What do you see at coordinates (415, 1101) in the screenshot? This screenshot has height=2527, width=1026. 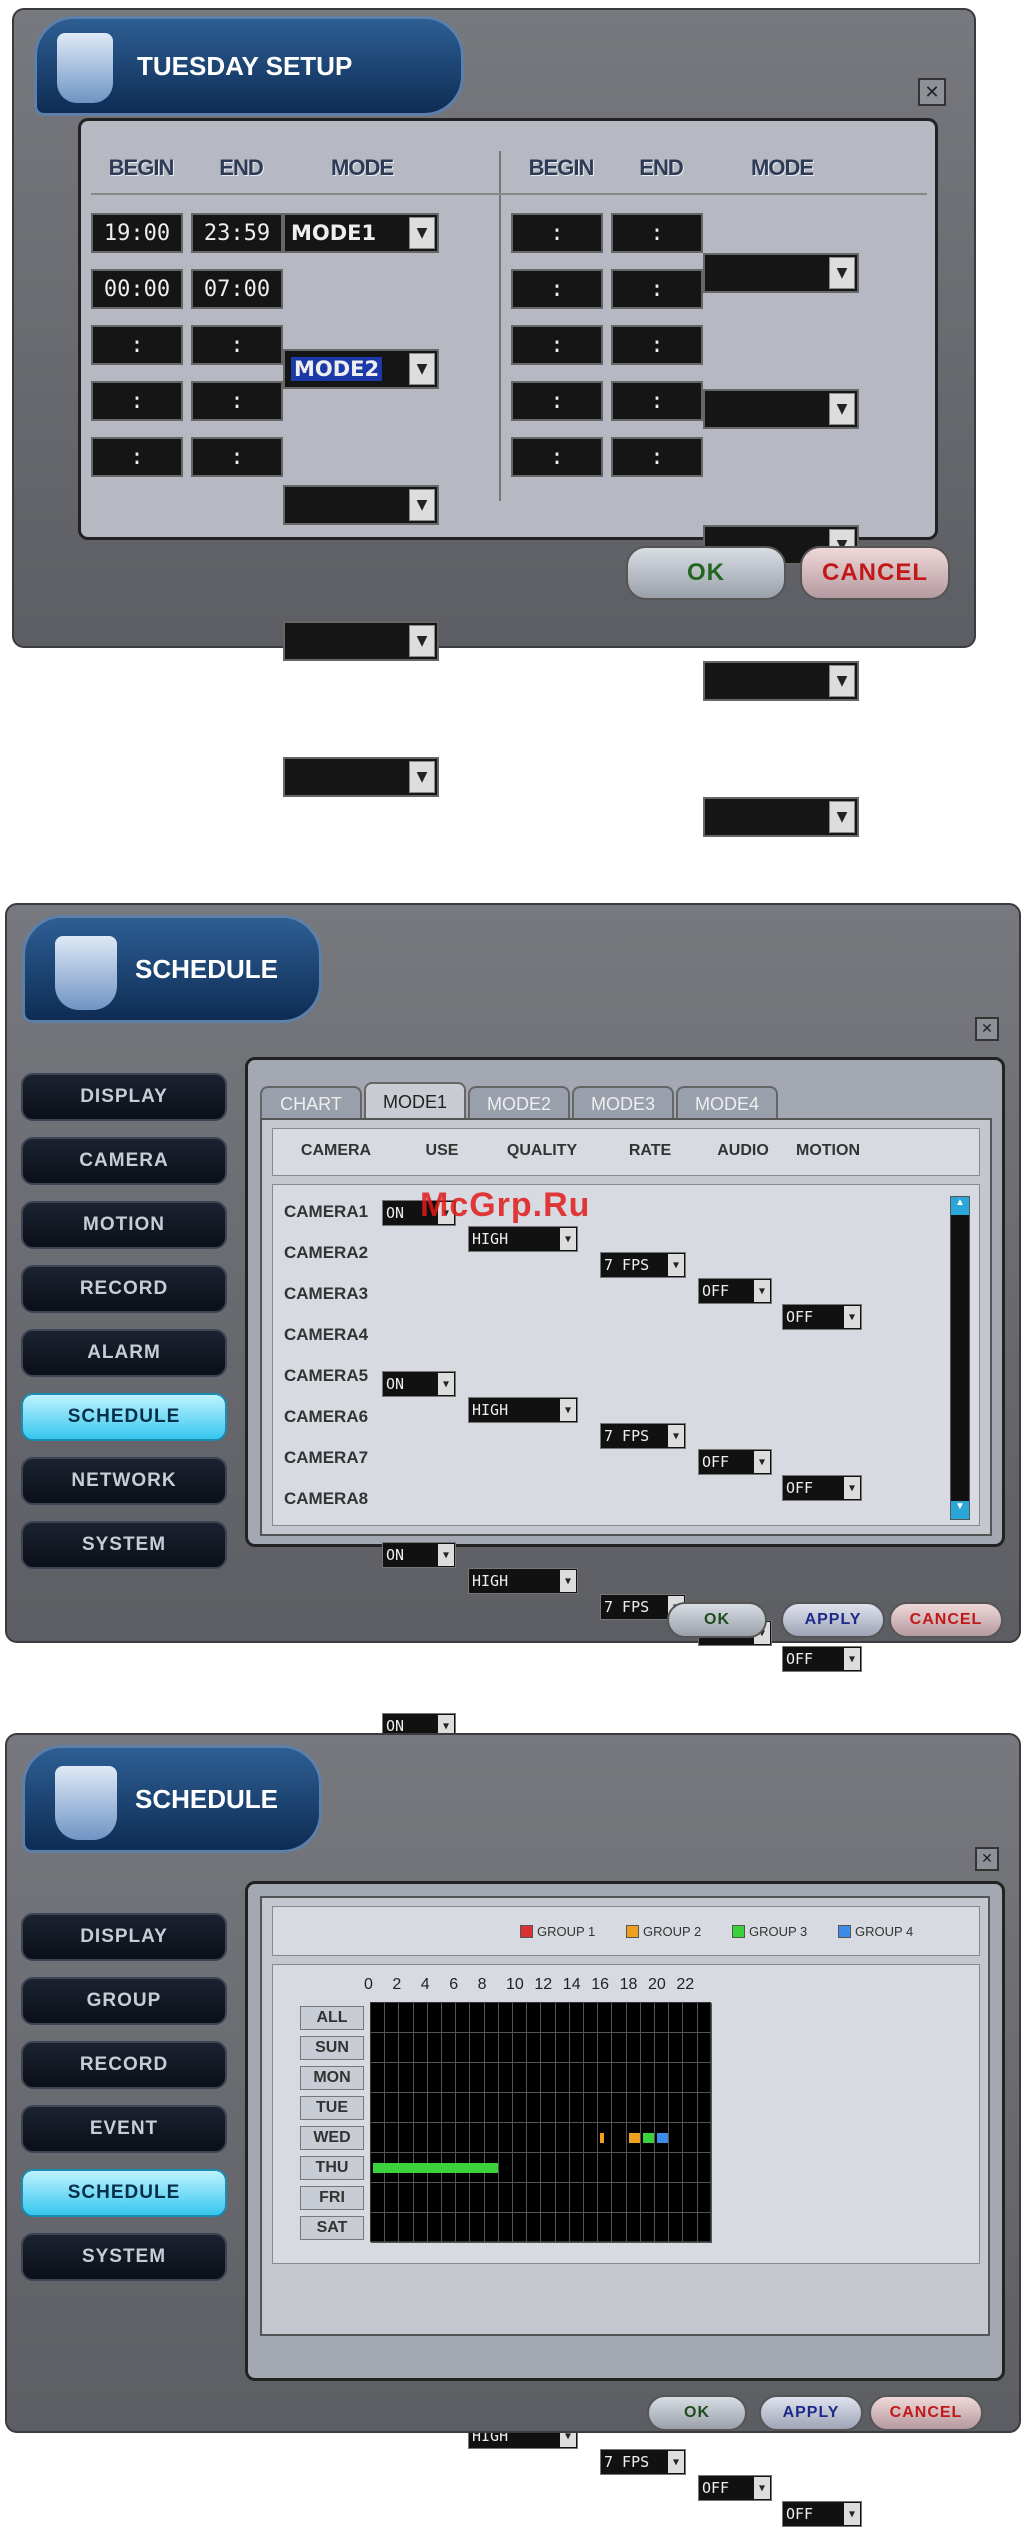 I see `tab-mode1: MODE1` at bounding box center [415, 1101].